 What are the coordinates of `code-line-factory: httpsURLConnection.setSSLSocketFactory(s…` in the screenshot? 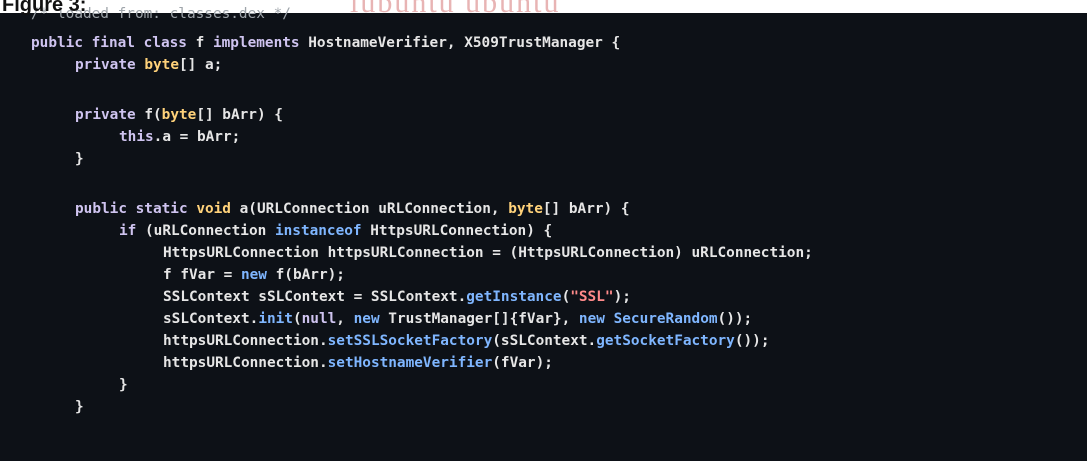 It's located at (466, 341).